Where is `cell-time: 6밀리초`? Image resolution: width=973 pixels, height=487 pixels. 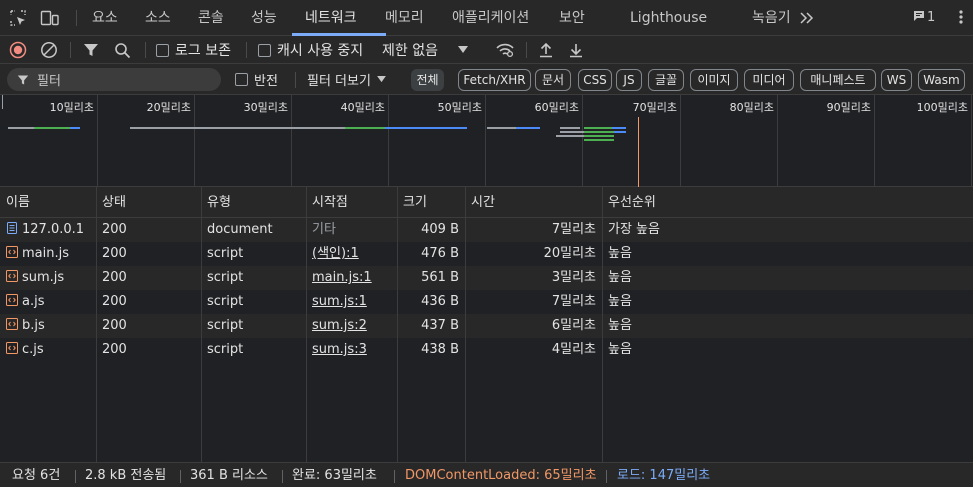 cell-time: 6밀리초 is located at coordinates (573, 325).